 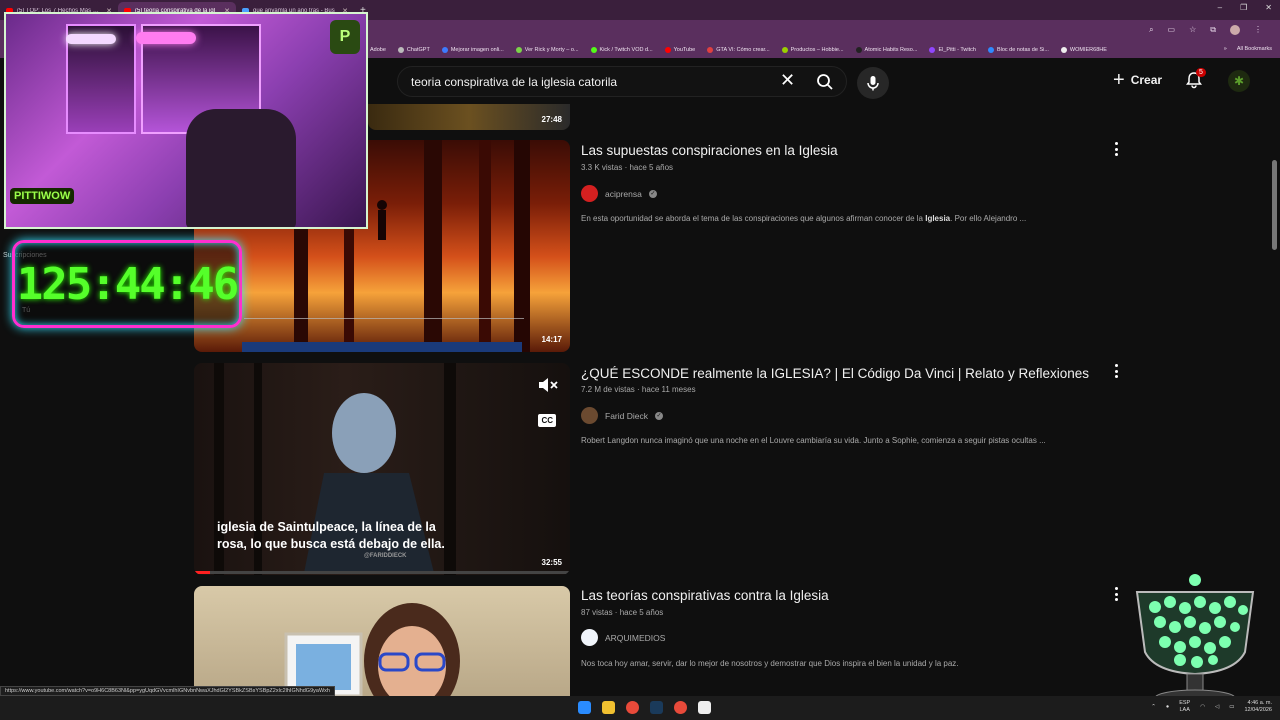 What do you see at coordinates (1274, 205) in the screenshot?
I see `page-scrollbar` at bounding box center [1274, 205].